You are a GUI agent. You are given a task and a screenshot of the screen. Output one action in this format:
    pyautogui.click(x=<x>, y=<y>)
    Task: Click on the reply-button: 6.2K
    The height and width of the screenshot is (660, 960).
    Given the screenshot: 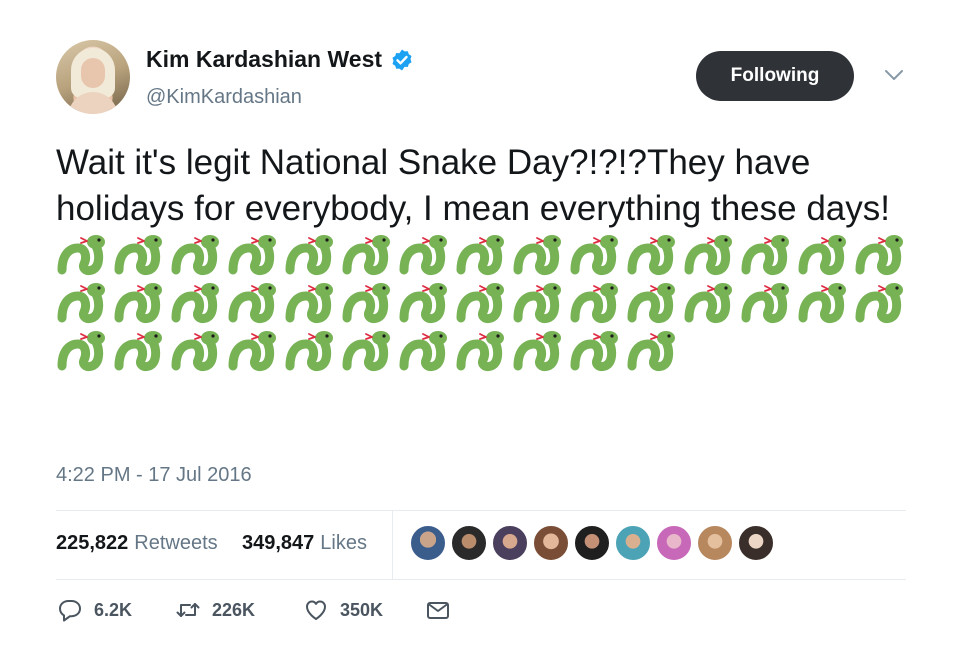 What is the action you would take?
    pyautogui.click(x=94, y=610)
    